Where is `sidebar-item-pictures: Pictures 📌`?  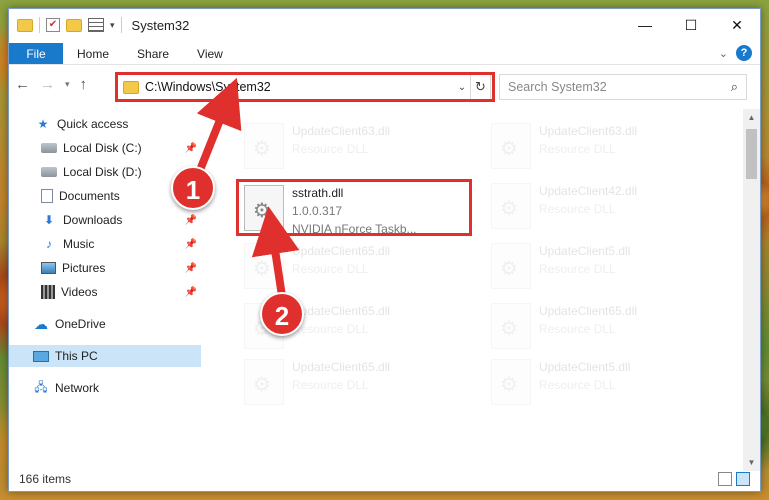
sidebar-item-pictures: Pictures 📌 is located at coordinates (105, 268).